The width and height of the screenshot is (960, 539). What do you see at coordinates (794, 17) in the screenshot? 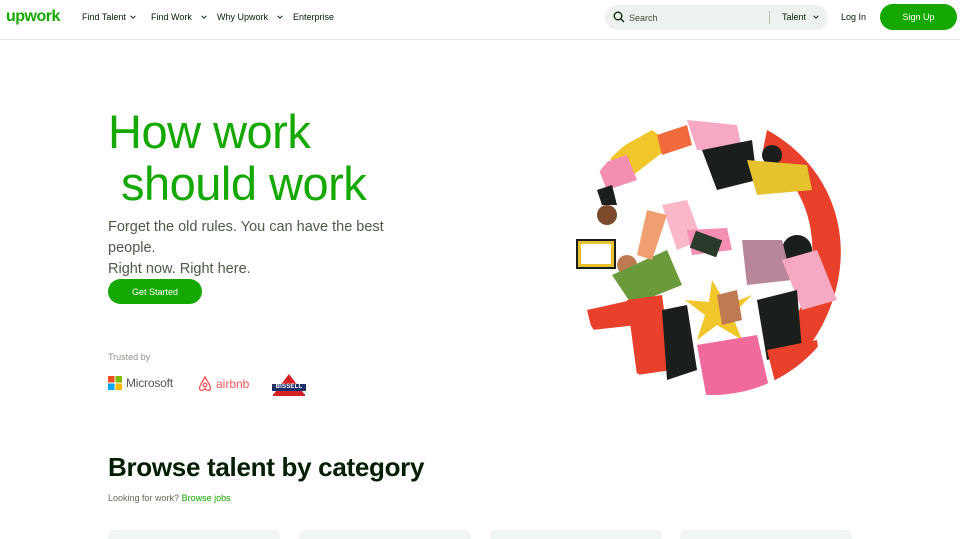
I see `search-scope-label: Talent` at bounding box center [794, 17].